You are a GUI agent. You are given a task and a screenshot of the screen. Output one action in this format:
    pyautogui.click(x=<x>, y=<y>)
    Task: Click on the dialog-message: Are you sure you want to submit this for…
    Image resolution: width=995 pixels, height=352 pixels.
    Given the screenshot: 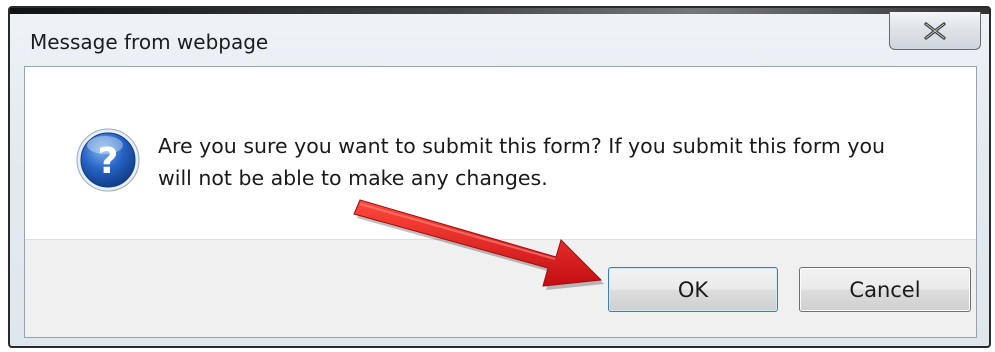 What is the action you would take?
    pyautogui.click(x=553, y=162)
    